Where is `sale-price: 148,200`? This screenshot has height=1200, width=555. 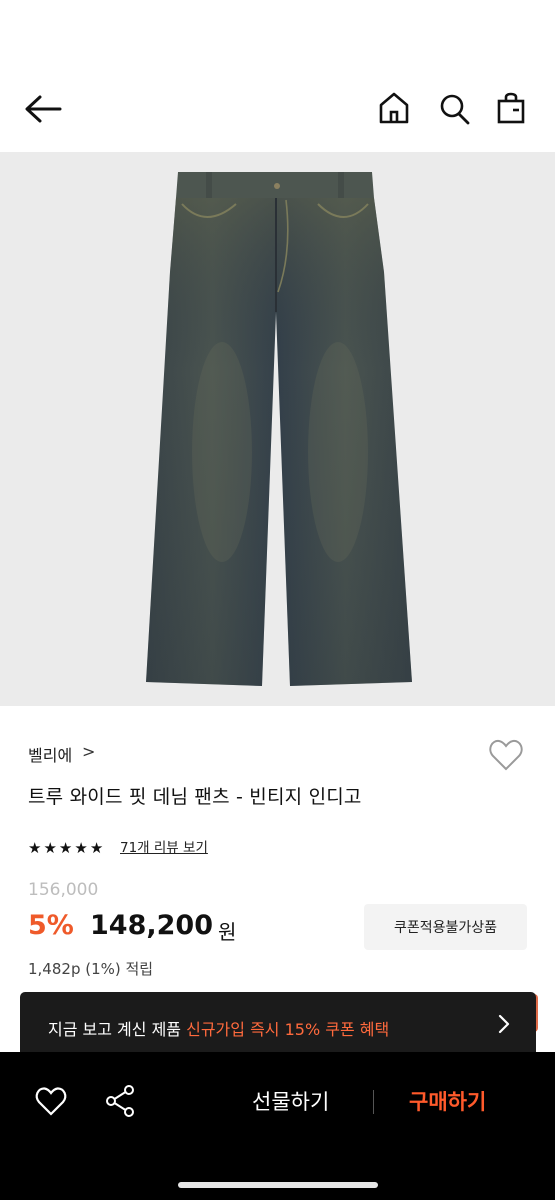 sale-price: 148,200 is located at coordinates (151, 925).